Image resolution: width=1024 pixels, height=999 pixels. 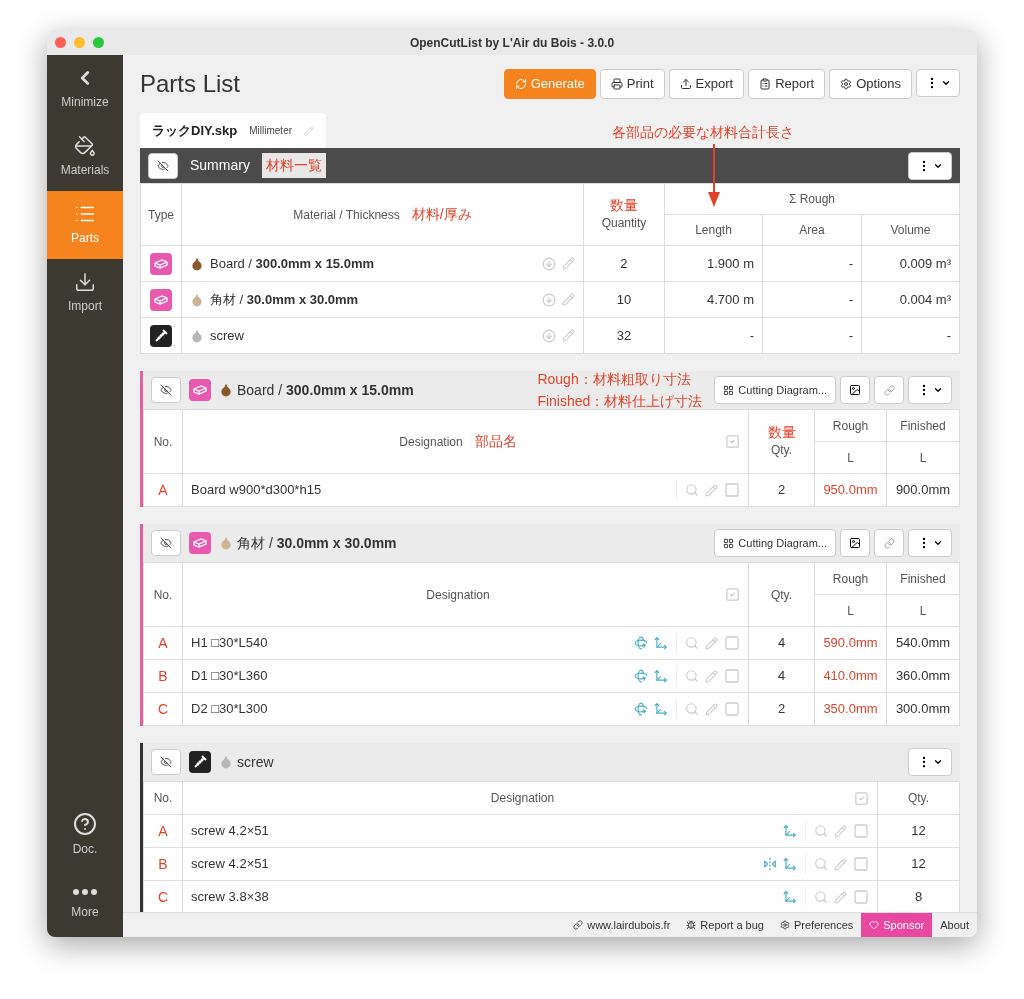 I want to click on sidebar-item: More, so click(x=85, y=903).